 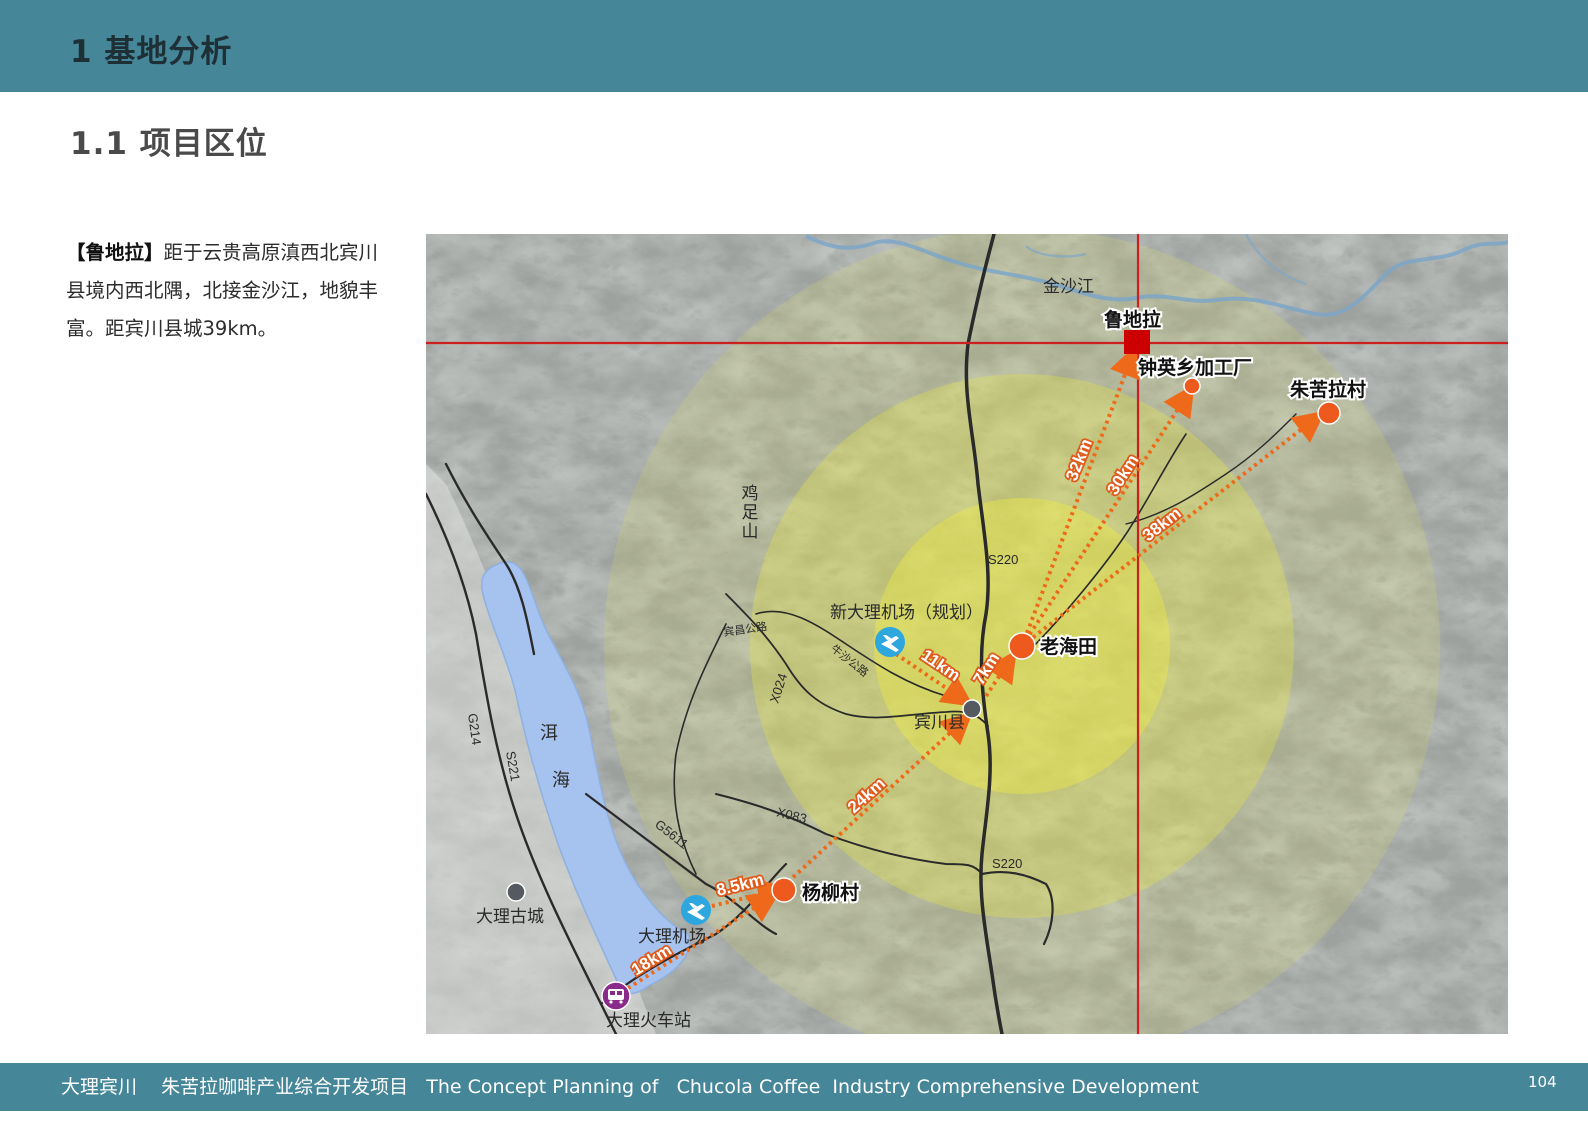 What do you see at coordinates (939, 722) in the screenshot?
I see `label-binchuan-county: 宾川县` at bounding box center [939, 722].